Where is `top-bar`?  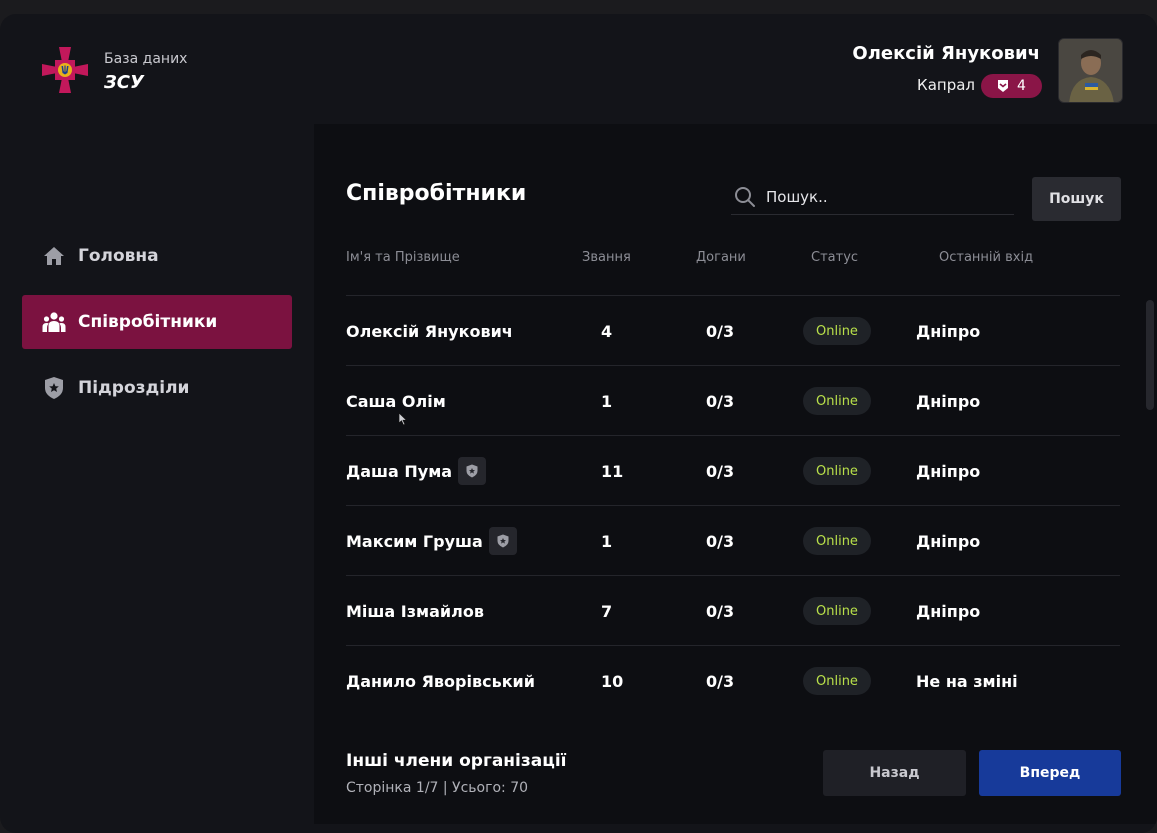 top-bar is located at coordinates (735, 69).